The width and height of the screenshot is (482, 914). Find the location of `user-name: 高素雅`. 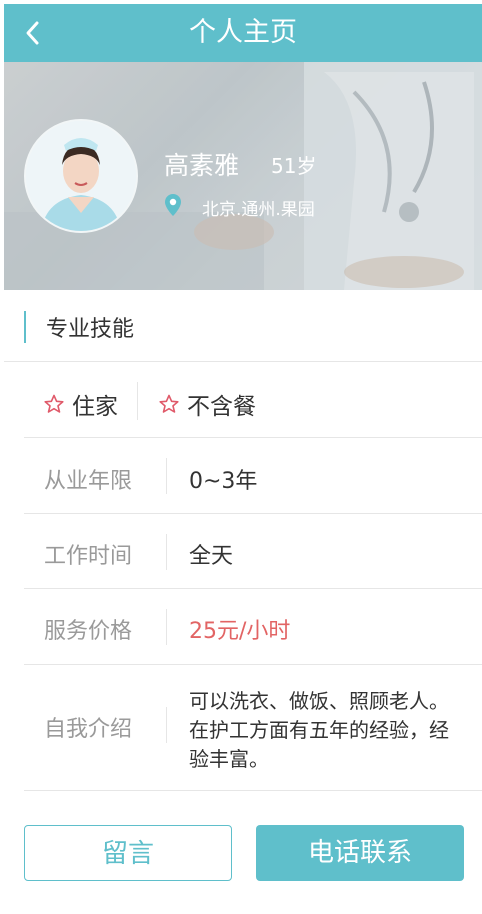

user-name: 高素雅 is located at coordinates (202, 165).